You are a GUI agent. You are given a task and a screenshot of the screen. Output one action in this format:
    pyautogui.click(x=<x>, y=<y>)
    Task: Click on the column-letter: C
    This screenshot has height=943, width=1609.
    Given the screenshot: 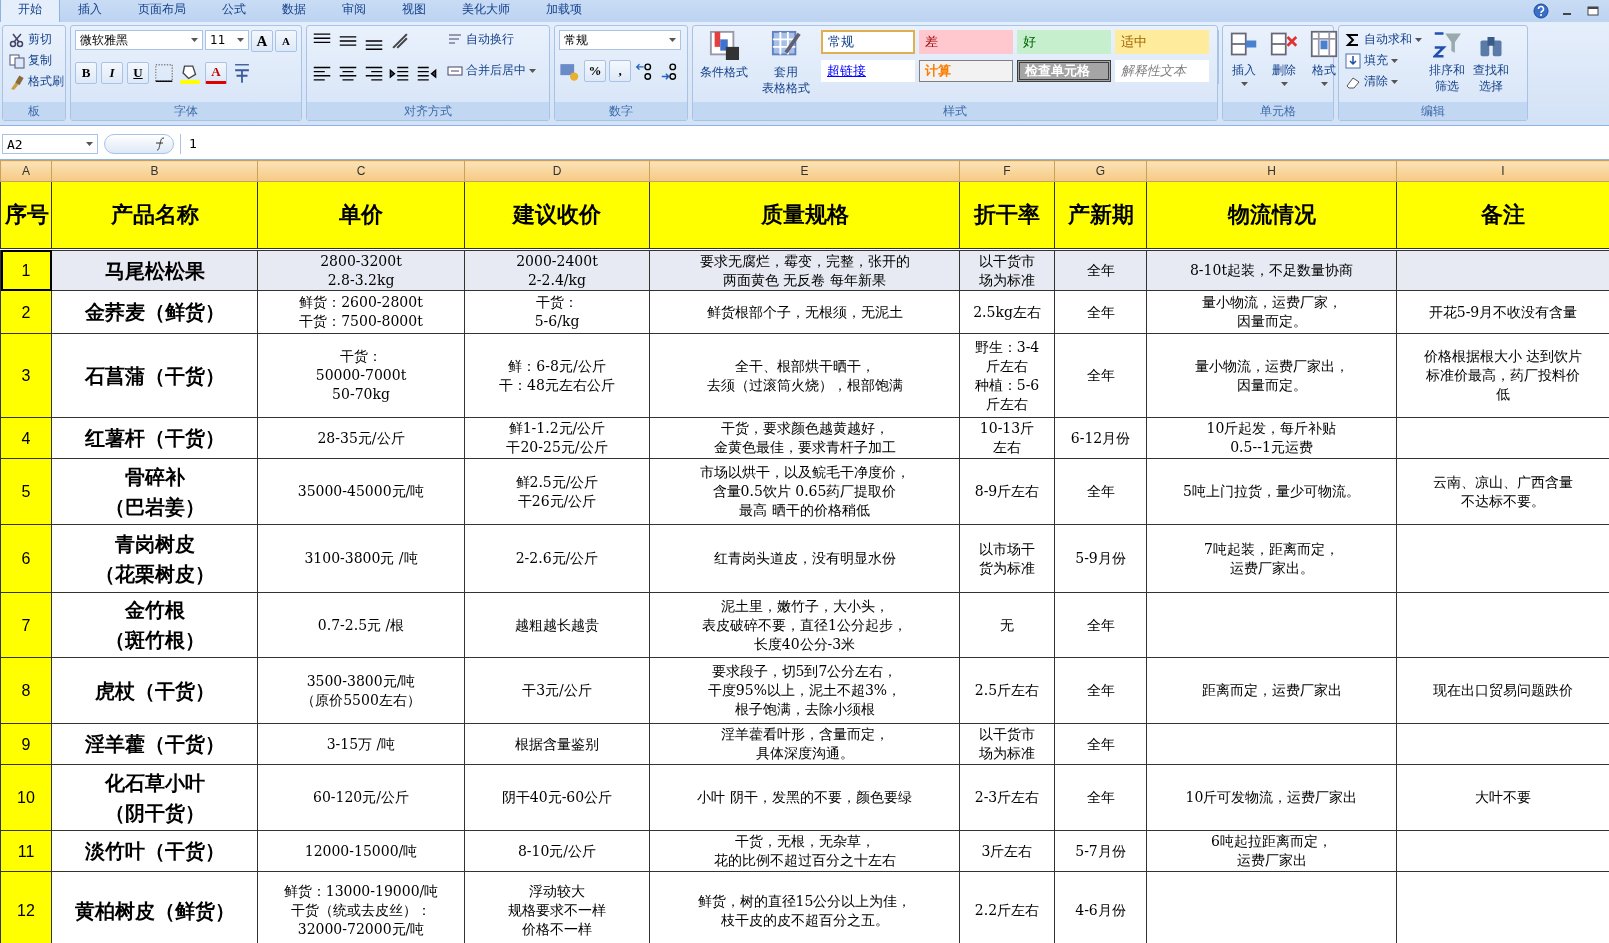 What is the action you would take?
    pyautogui.click(x=361, y=171)
    